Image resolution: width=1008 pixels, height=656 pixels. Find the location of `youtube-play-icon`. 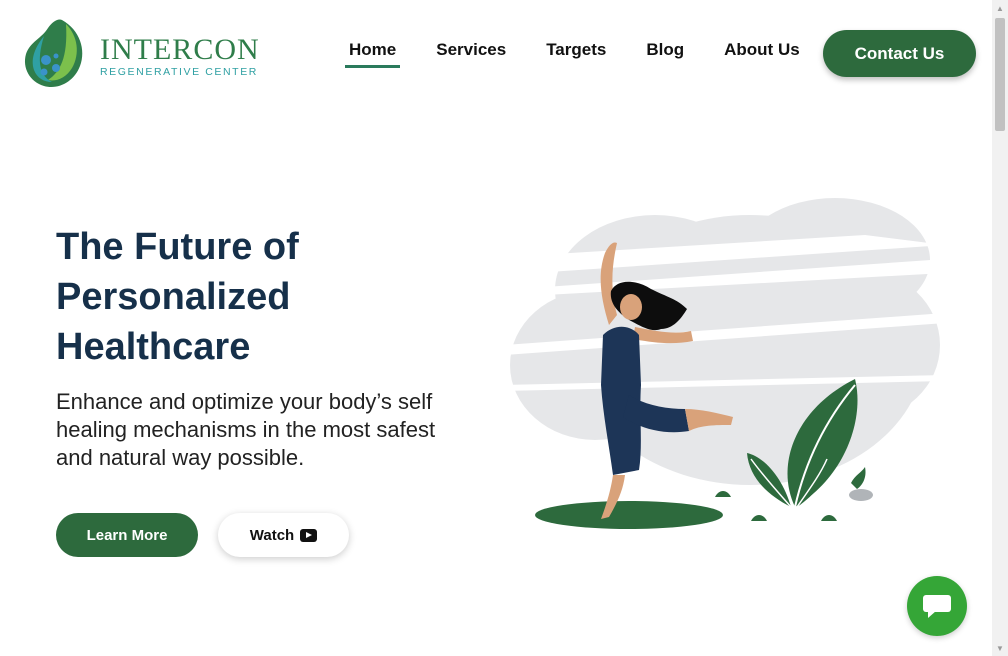

youtube-play-icon is located at coordinates (309, 535).